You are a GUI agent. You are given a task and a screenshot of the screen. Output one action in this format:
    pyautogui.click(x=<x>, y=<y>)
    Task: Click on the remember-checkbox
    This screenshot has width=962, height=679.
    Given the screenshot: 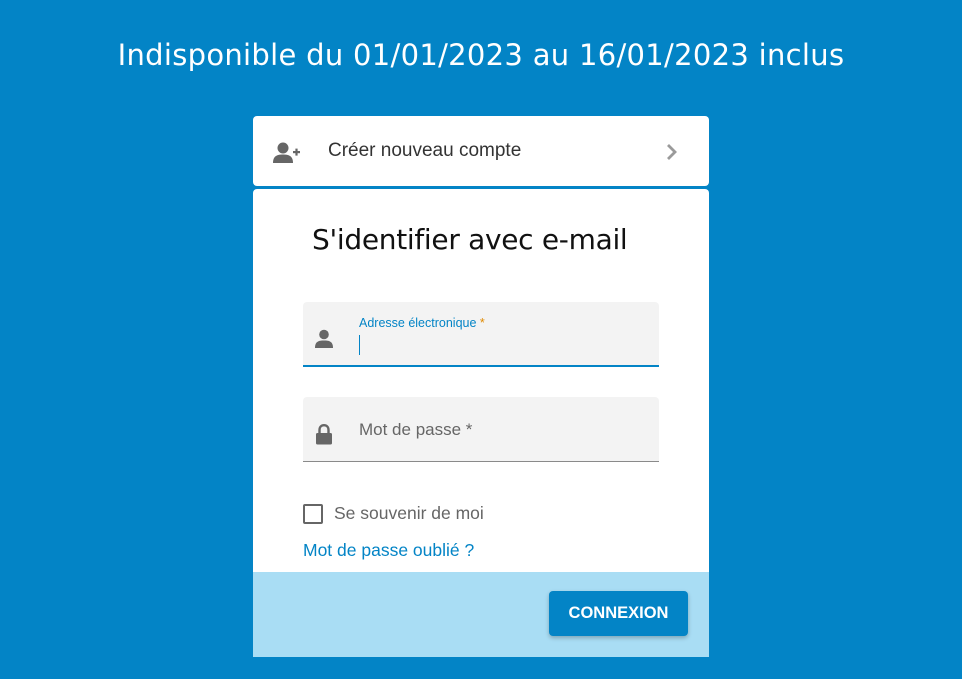 What is the action you would take?
    pyautogui.click(x=313, y=513)
    